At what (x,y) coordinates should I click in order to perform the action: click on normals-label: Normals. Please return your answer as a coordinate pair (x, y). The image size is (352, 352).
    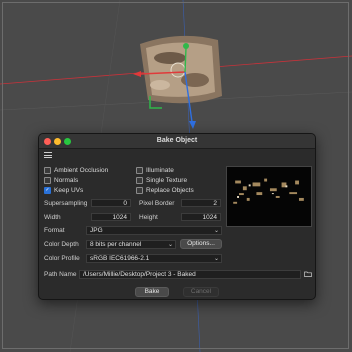
    Looking at the image, I should click on (66, 180).